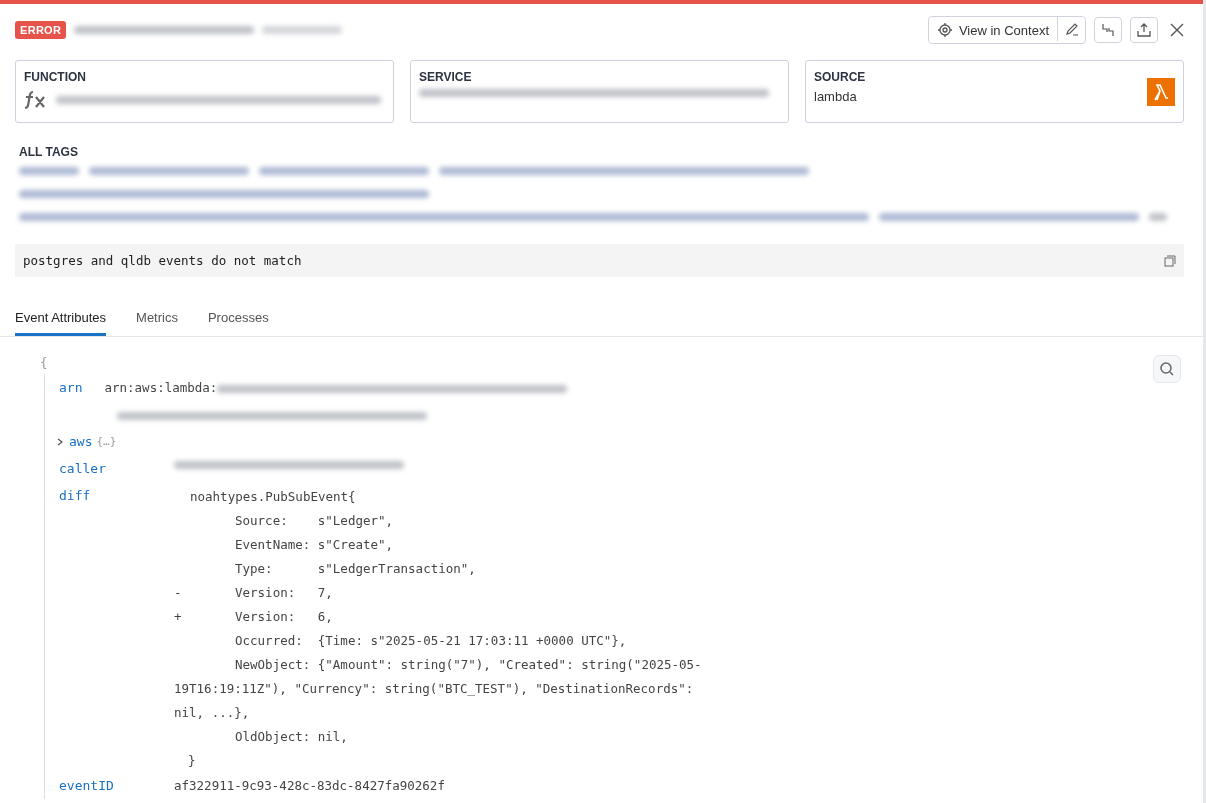 The image size is (1206, 803). I want to click on search-button, so click(1167, 369).